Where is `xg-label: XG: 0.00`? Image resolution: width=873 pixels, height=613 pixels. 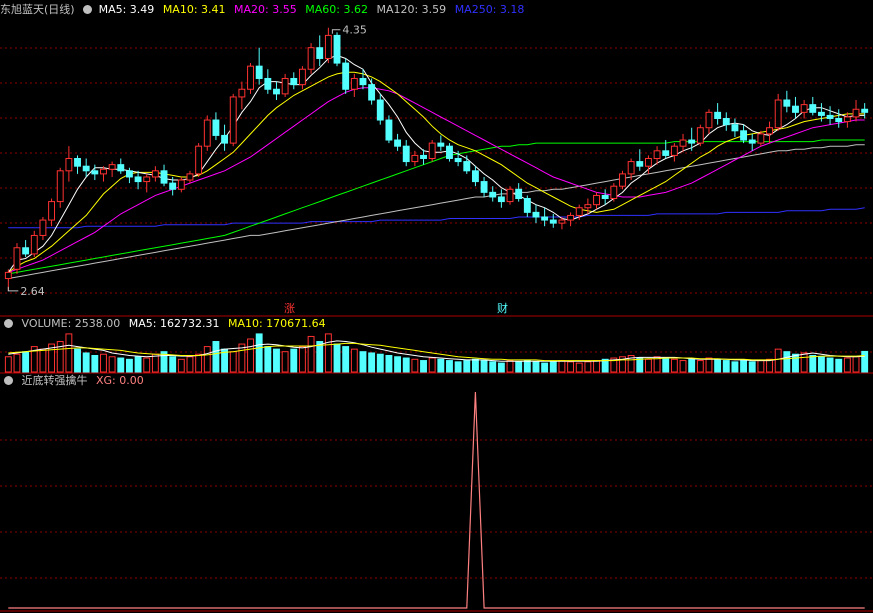 xg-label: XG: 0.00 is located at coordinates (120, 380).